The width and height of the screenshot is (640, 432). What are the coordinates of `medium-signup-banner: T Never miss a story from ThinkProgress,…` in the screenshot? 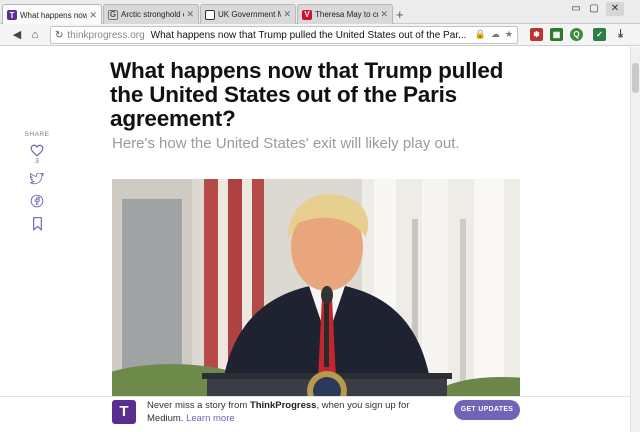 It's located at (315, 414).